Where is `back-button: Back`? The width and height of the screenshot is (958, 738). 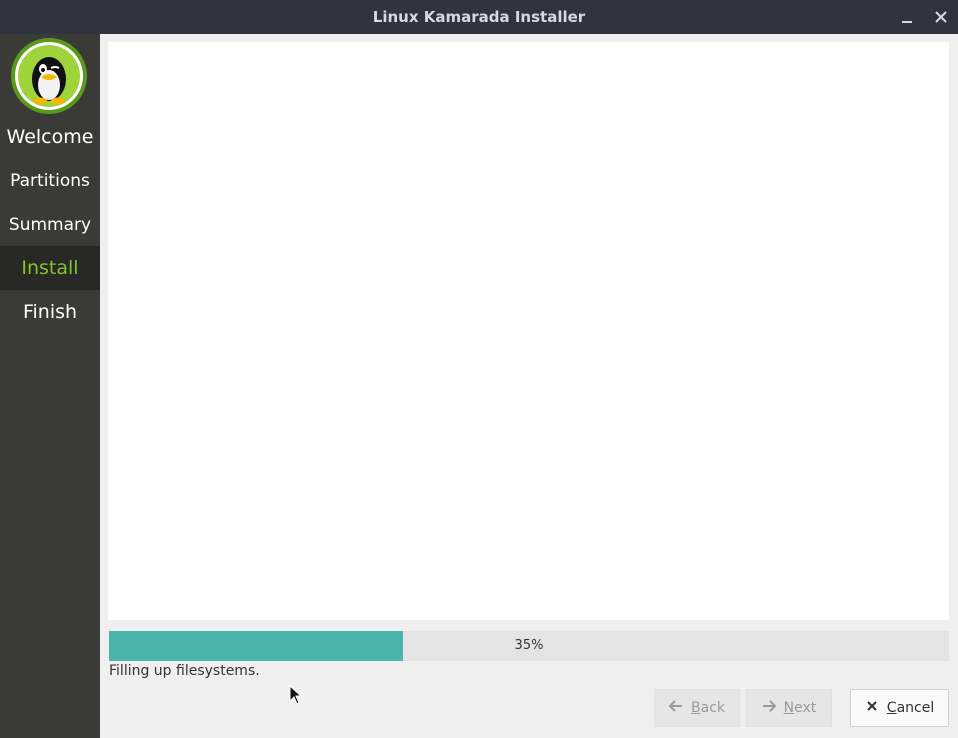 back-button: Back is located at coordinates (697, 708).